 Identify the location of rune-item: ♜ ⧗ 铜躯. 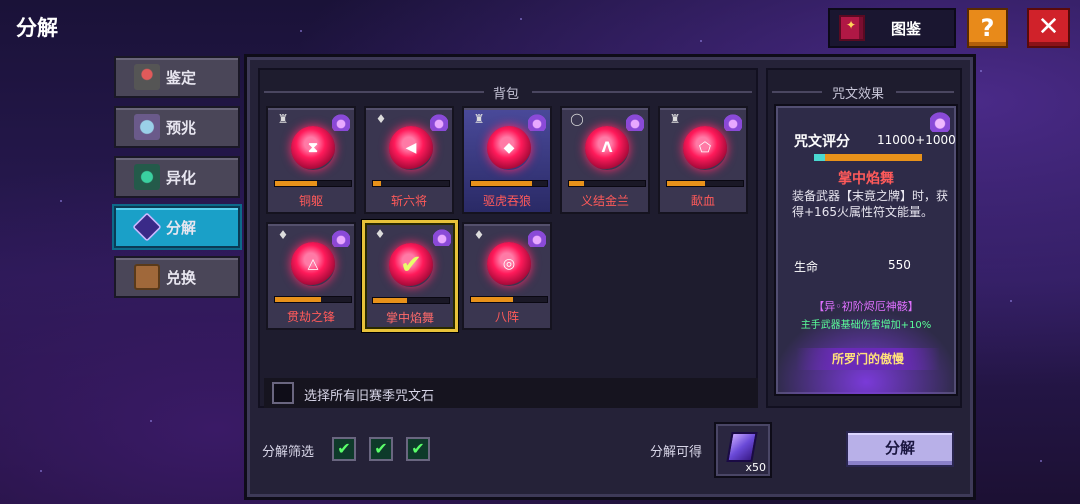
(311, 160).